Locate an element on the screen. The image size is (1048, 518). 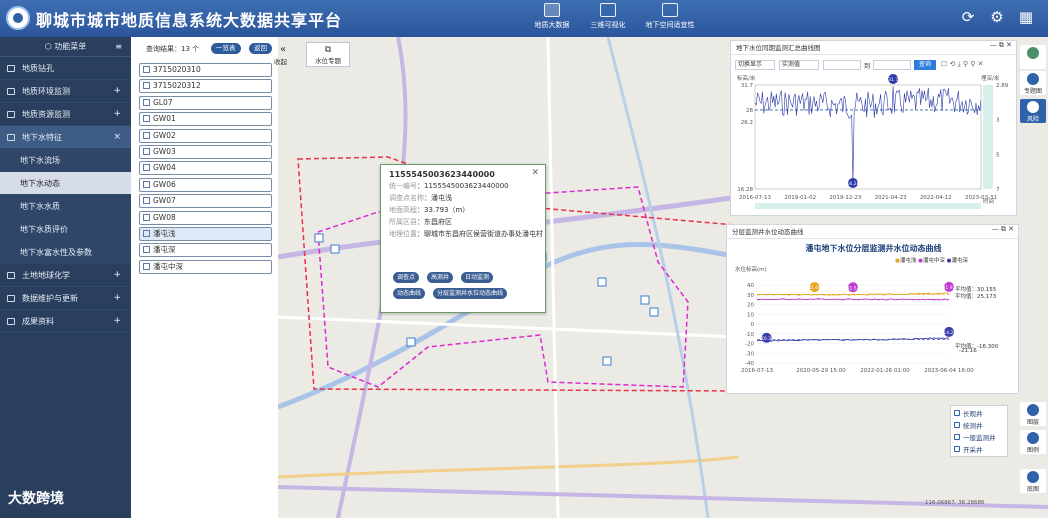
basemap-tool: 底图 is located at coordinates (1033, 481).